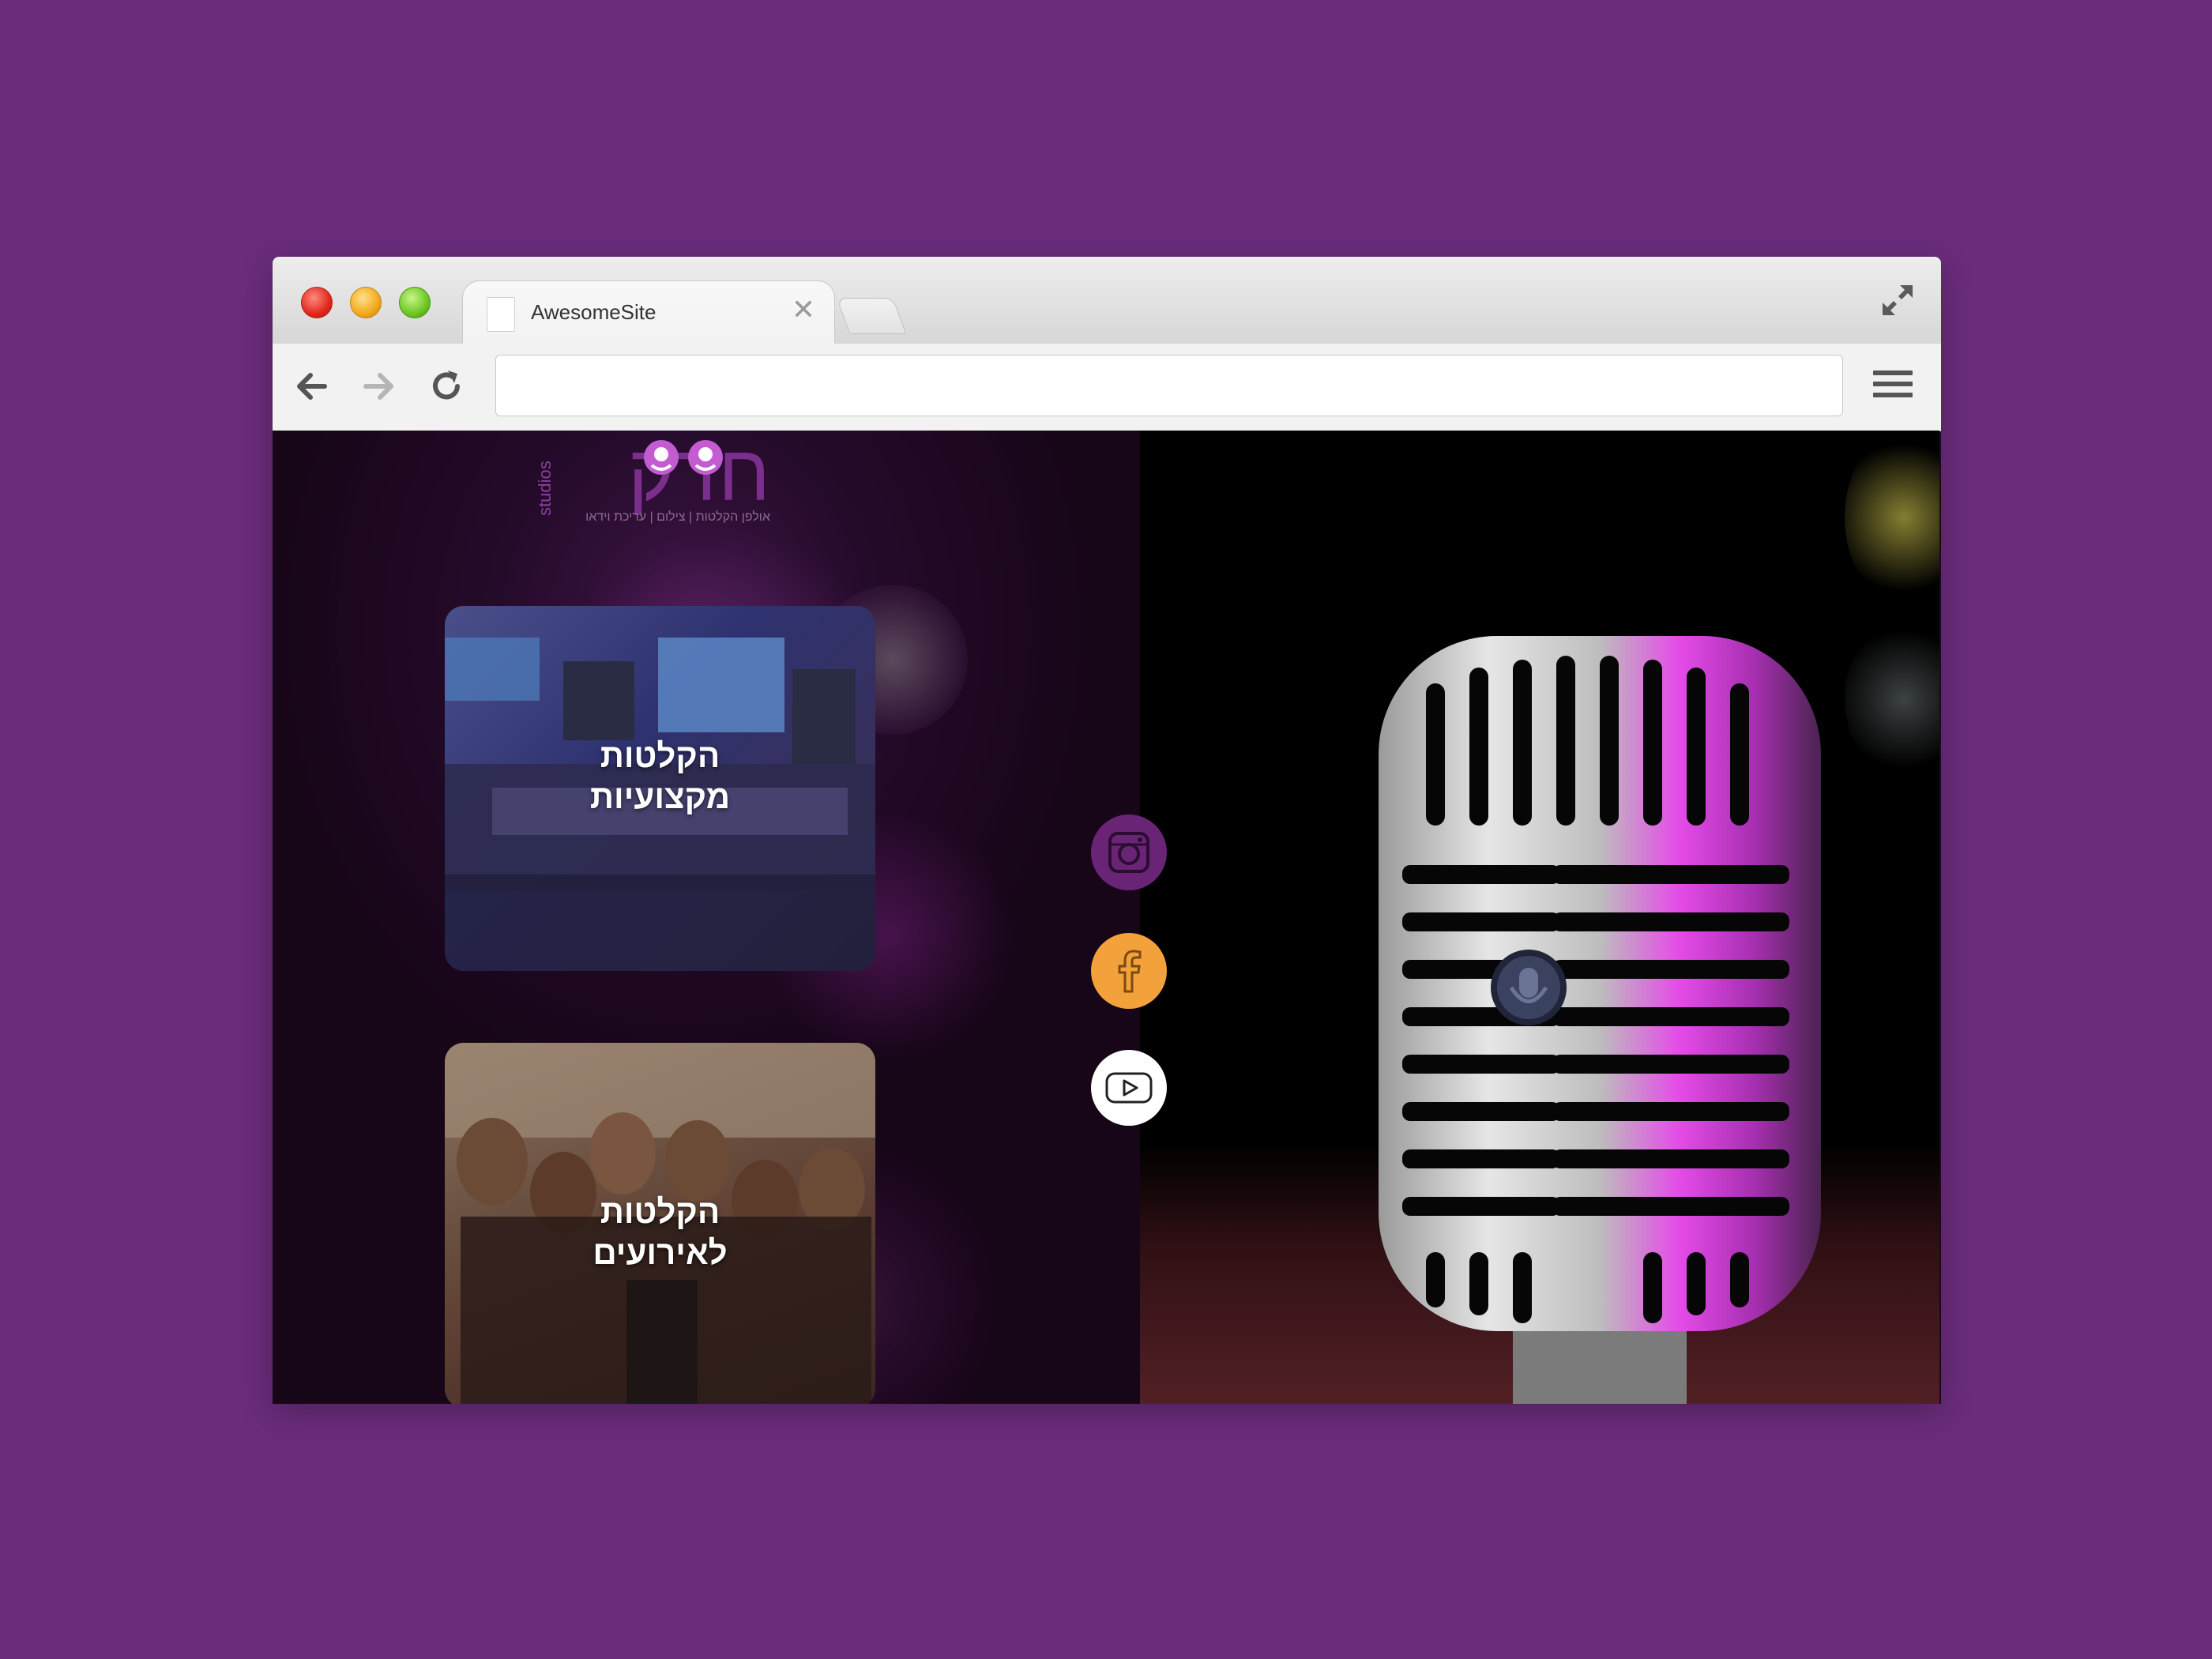 The height and width of the screenshot is (1659, 2212). Describe the element at coordinates (660, 797) in the screenshot. I see `card-title-line: מקצועיות` at that location.